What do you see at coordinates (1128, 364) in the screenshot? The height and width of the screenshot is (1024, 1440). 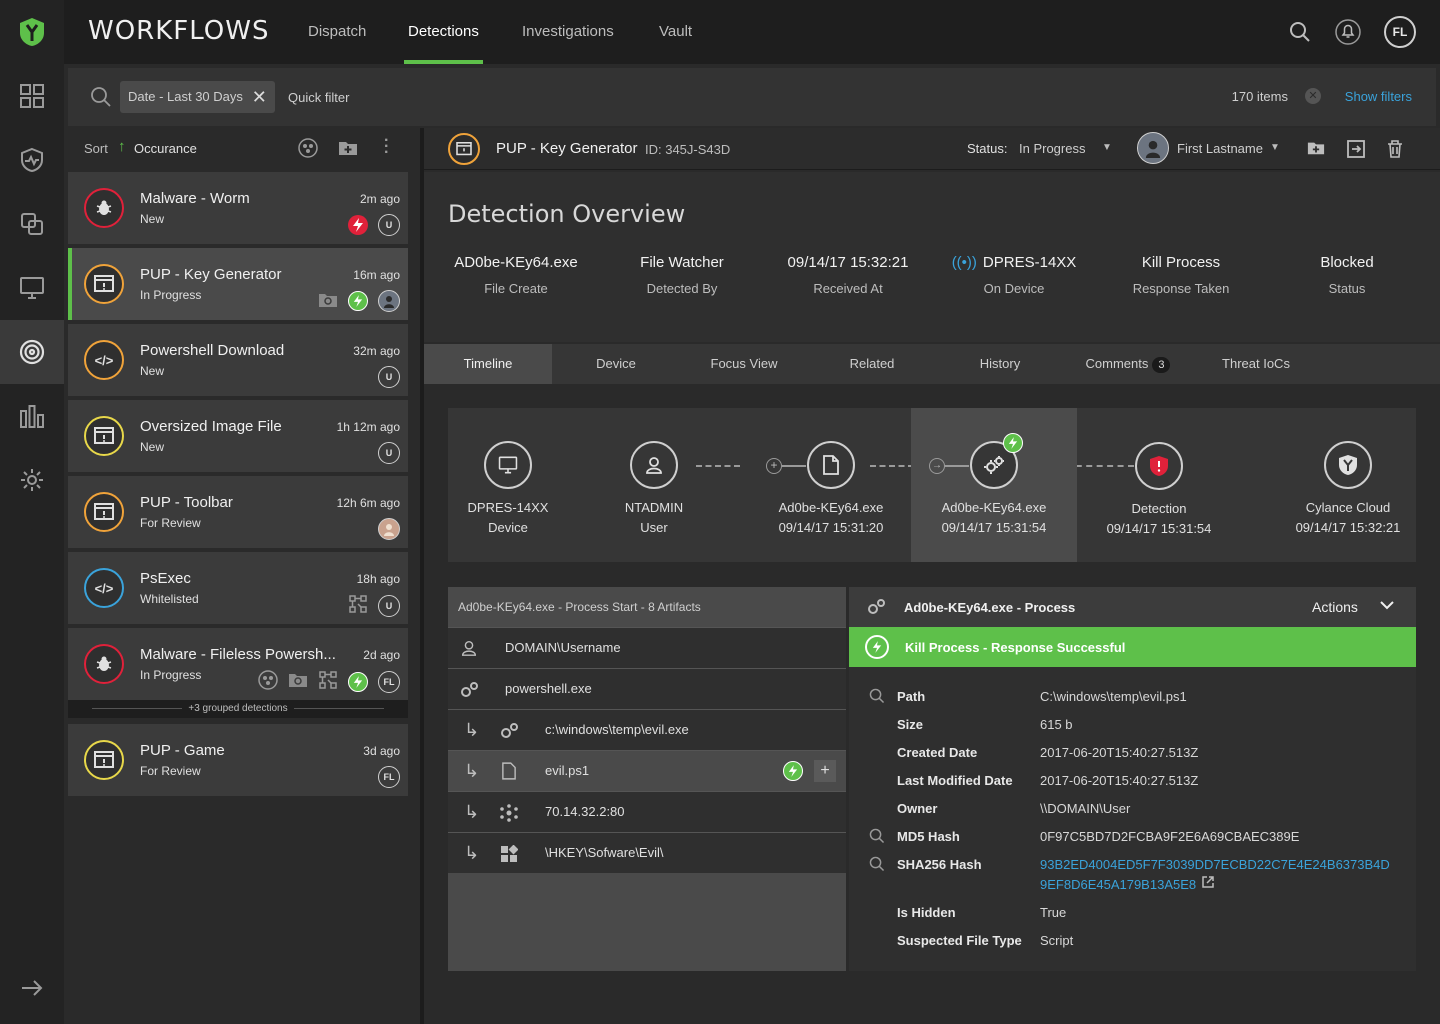 I see `tab-comments: Comments 3` at bounding box center [1128, 364].